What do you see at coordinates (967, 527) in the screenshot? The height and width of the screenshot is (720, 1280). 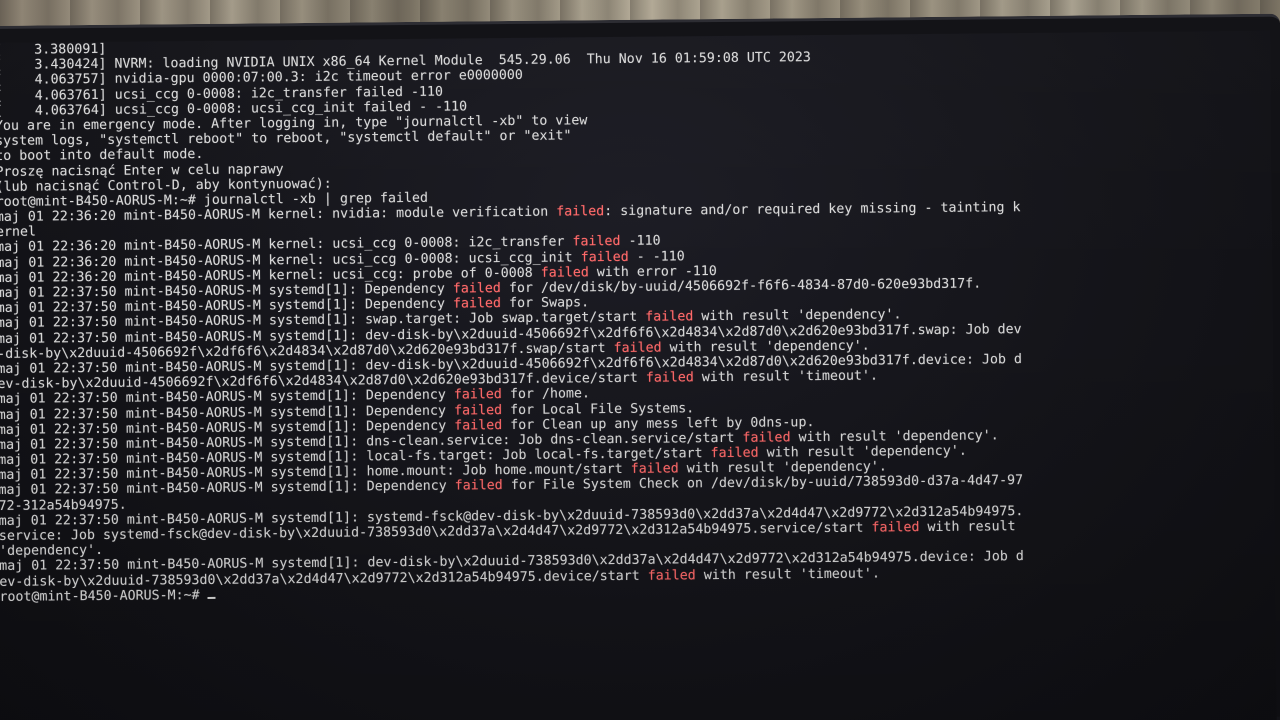 I see `terminal-text: with result` at bounding box center [967, 527].